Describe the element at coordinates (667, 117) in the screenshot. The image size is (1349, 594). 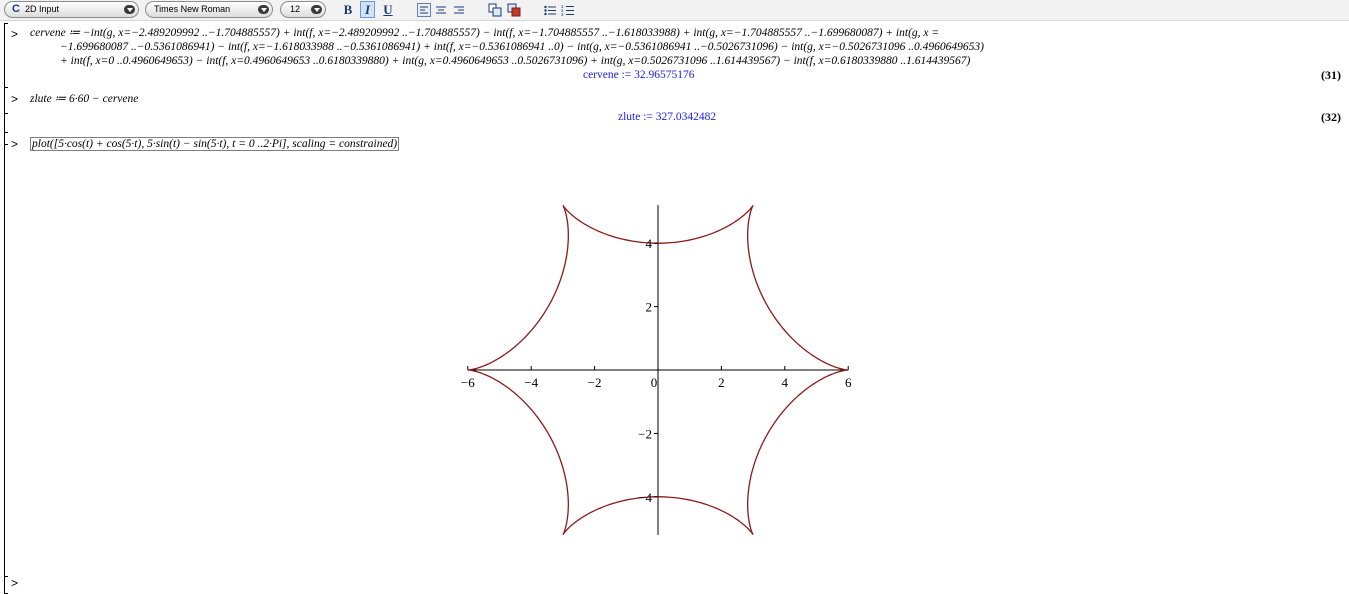
I see `math-output: zlute := 327.0342482` at that location.